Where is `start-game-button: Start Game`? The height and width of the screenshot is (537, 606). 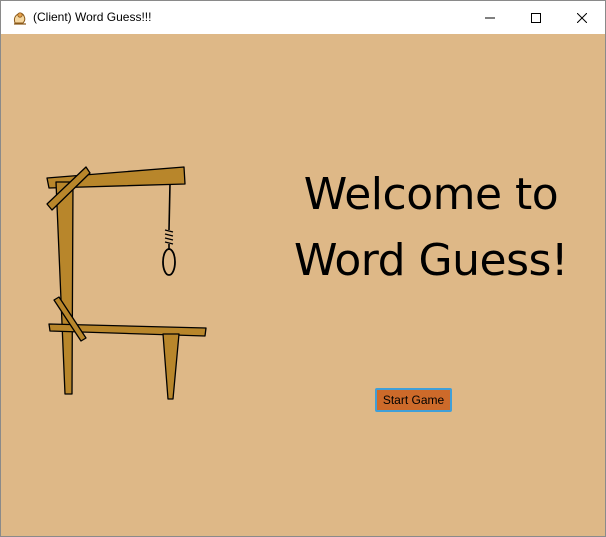 start-game-button: Start Game is located at coordinates (413, 400).